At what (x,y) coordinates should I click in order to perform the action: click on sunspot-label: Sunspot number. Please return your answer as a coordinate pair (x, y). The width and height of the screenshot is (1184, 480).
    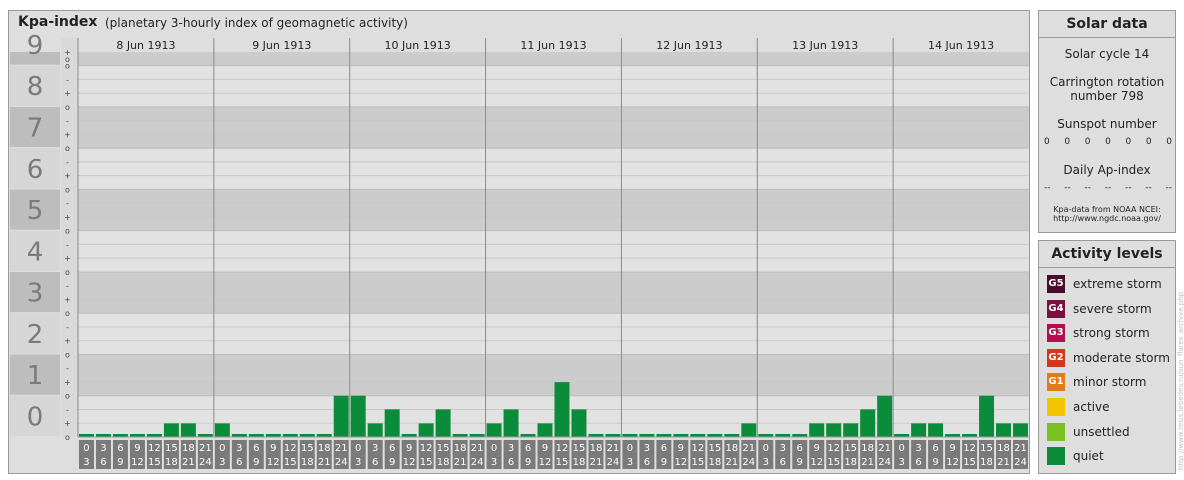
    Looking at the image, I should click on (1107, 124).